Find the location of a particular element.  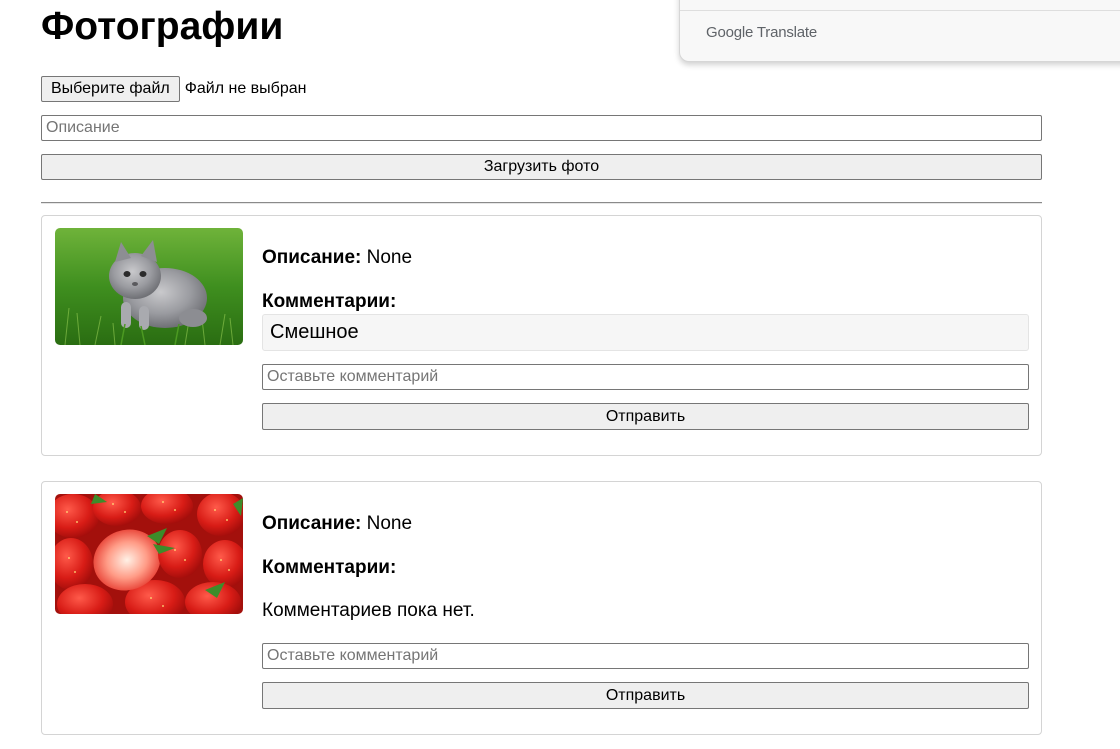

comment-item: Смешное is located at coordinates (645, 332).